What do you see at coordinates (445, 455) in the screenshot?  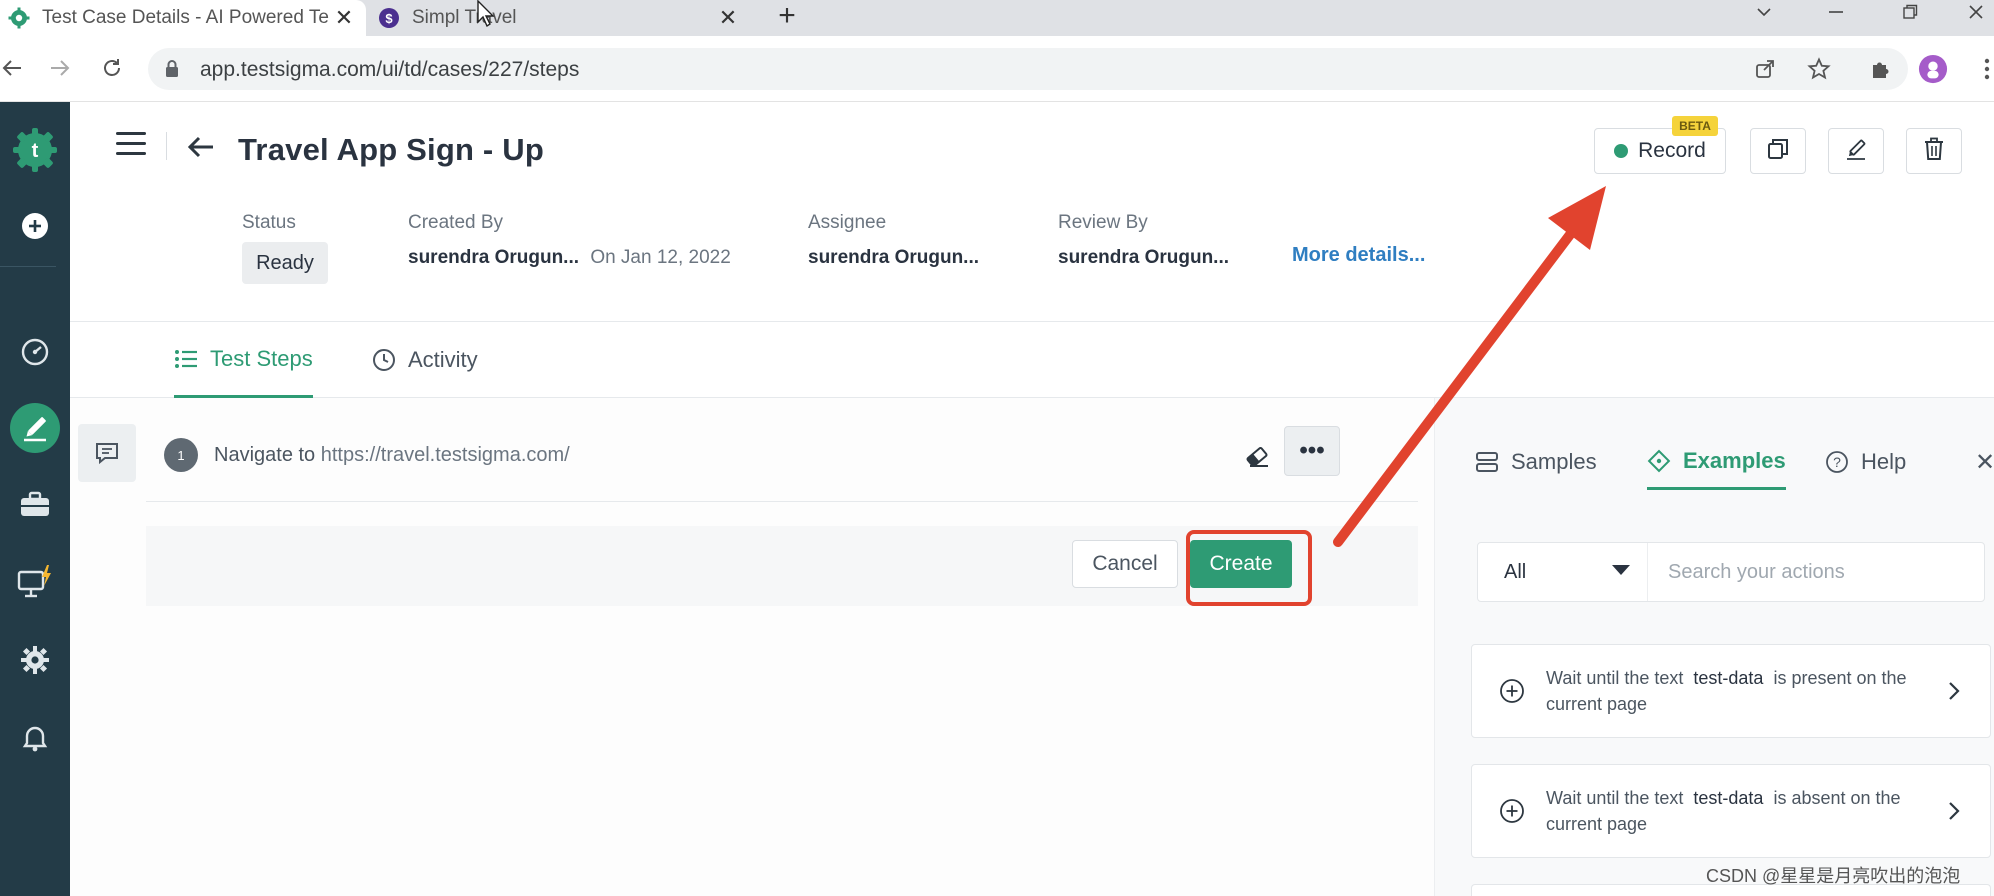 I see `step-value: https://travel.testsigma.com/` at bounding box center [445, 455].